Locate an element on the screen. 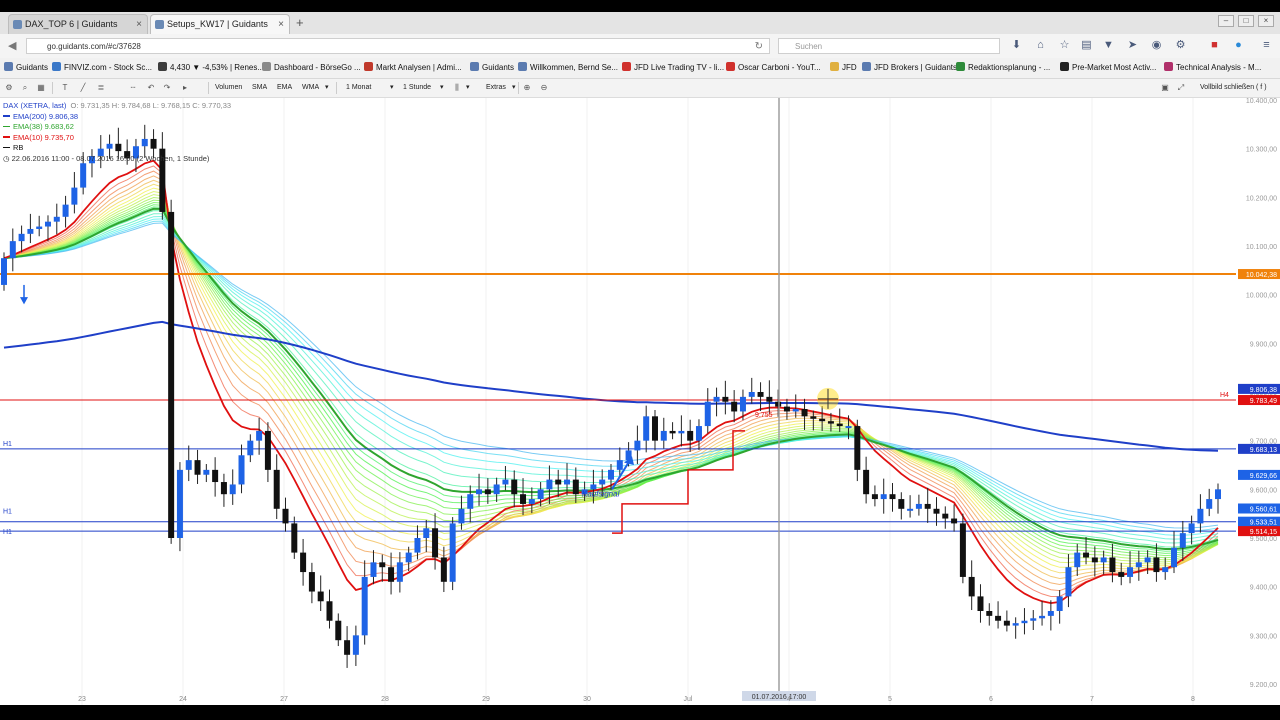 The image size is (1280, 720). bookmark-item: JFD is located at coordinates (843, 68).